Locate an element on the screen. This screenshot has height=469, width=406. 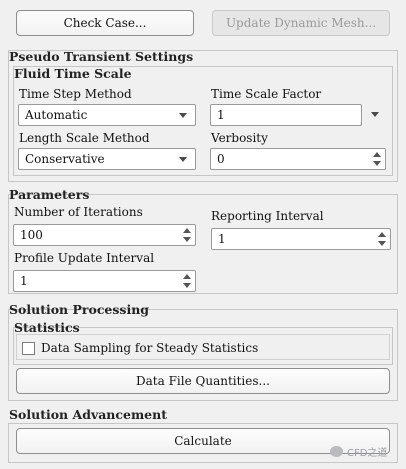
length-scale-method-dropdown: Conservative is located at coordinates (107, 159).